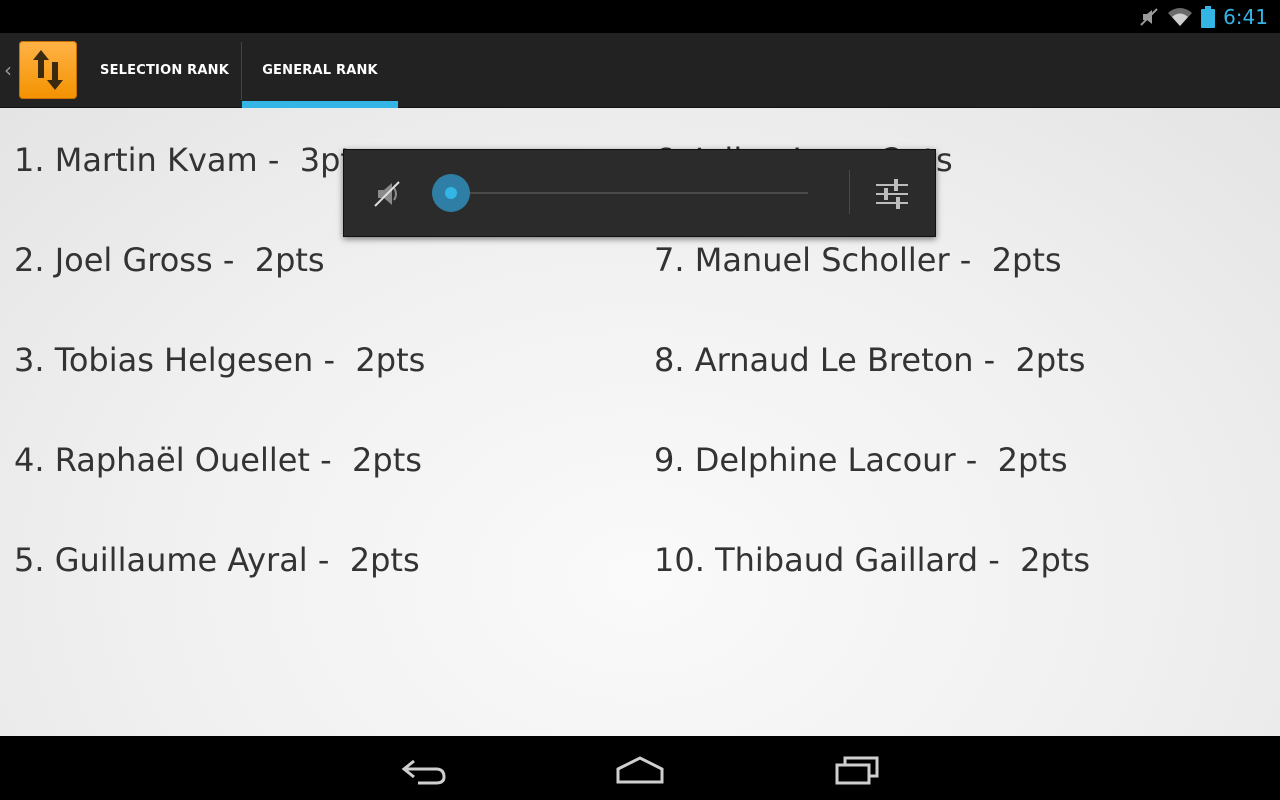 Image resolution: width=1280 pixels, height=800 pixels. Describe the element at coordinates (872, 560) in the screenshot. I see `rank-item: 10. Thibaud Gaillard - 2pts` at that location.